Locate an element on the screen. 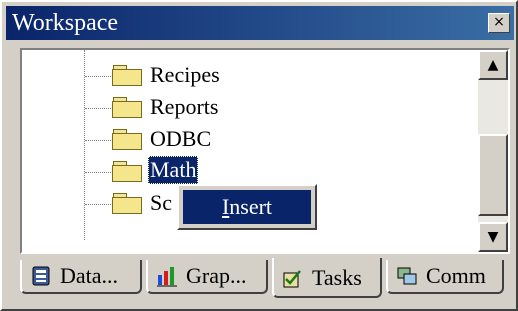 The width and height of the screenshot is (518, 311). workspace-tabs: Data... Grap... Tasks Comm is located at coordinates (265, 279).